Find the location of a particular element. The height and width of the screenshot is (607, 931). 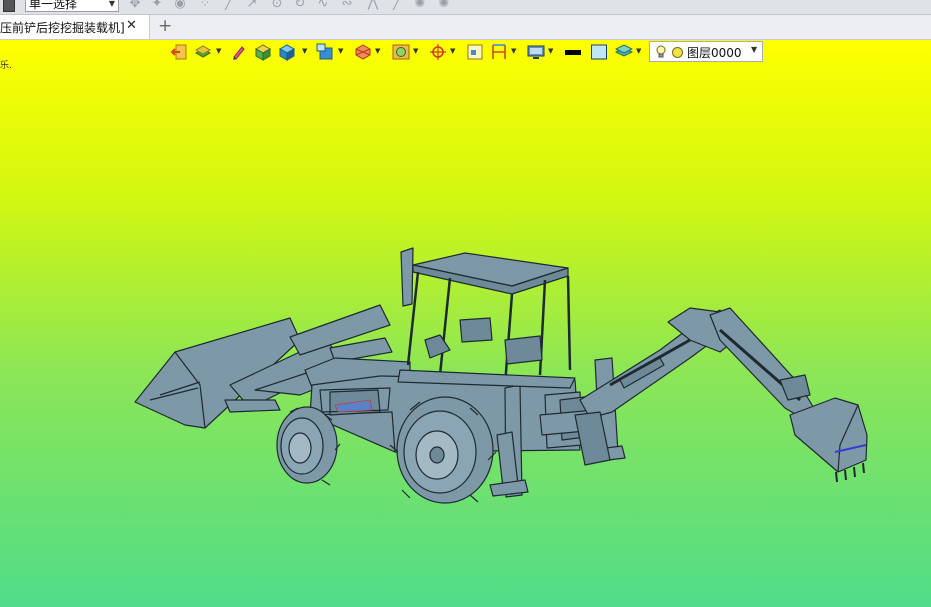

selection-mode-dropdown: 单一选择 ▼ is located at coordinates (72, 6).